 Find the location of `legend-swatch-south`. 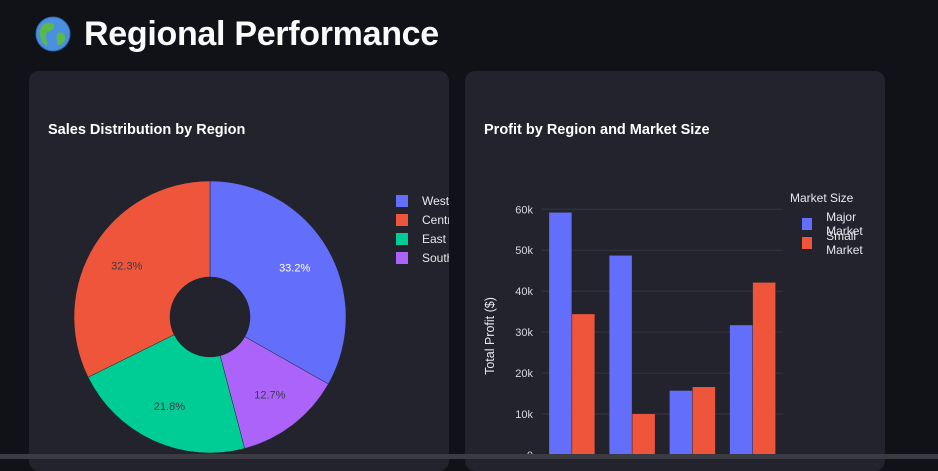

legend-swatch-south is located at coordinates (402, 258).